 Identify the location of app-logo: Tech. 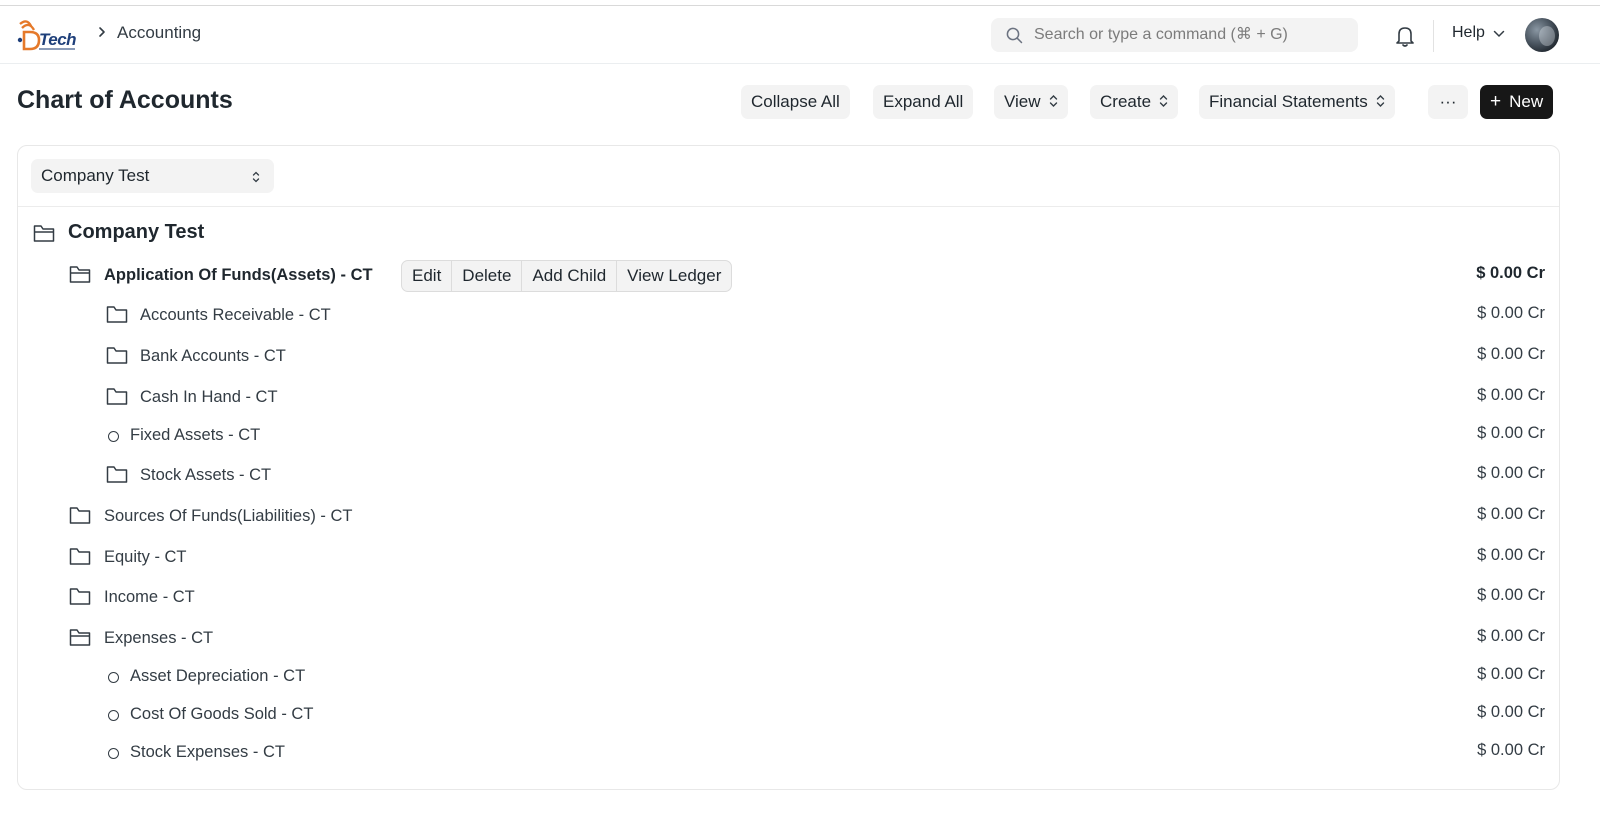
(49, 35).